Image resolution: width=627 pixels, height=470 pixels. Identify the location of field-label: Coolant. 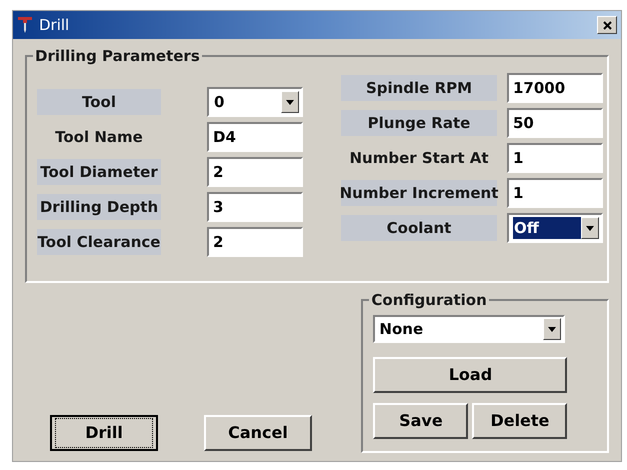
(419, 228).